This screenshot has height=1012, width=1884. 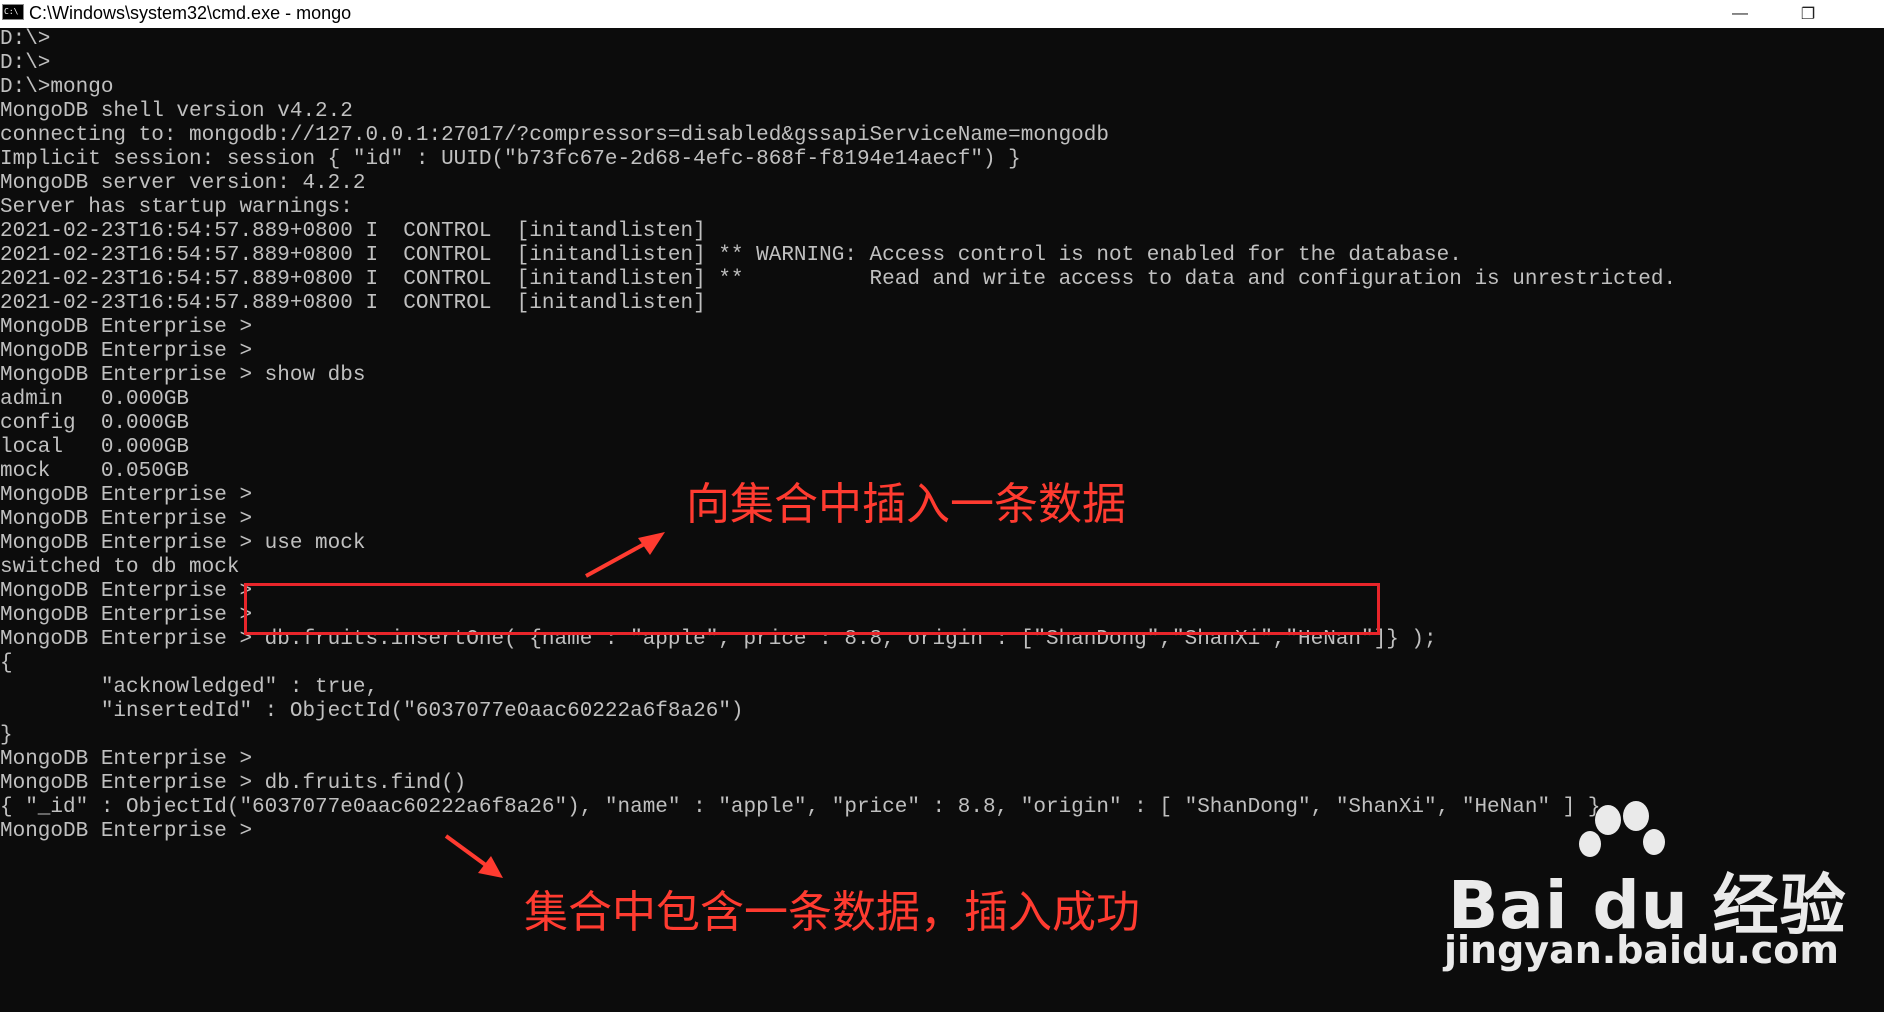 I want to click on result-arrow-icon, so click(x=473, y=856).